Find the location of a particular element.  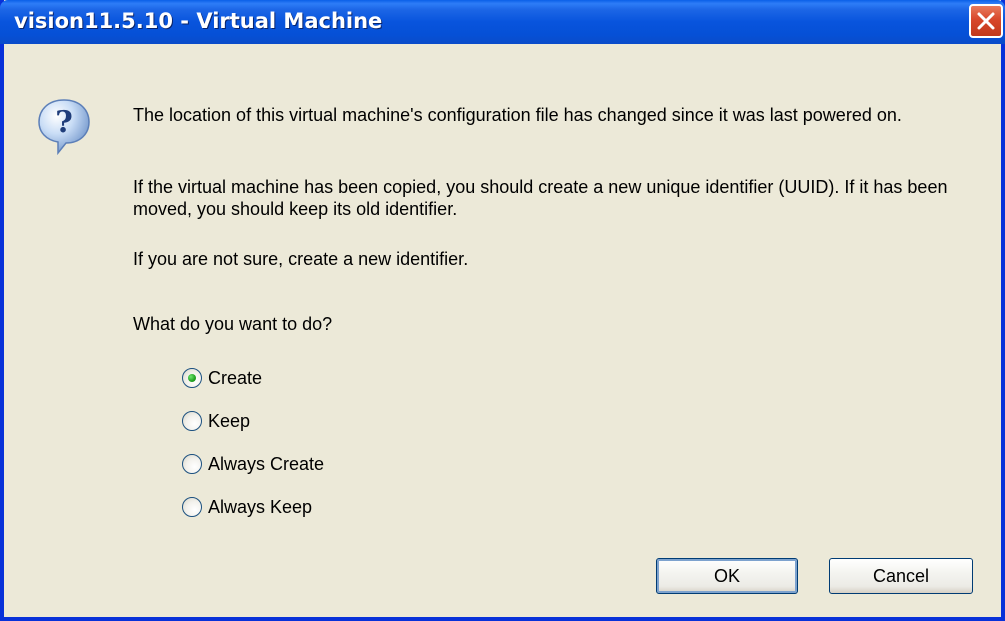

radio-keep: Keep is located at coordinates (253, 430).